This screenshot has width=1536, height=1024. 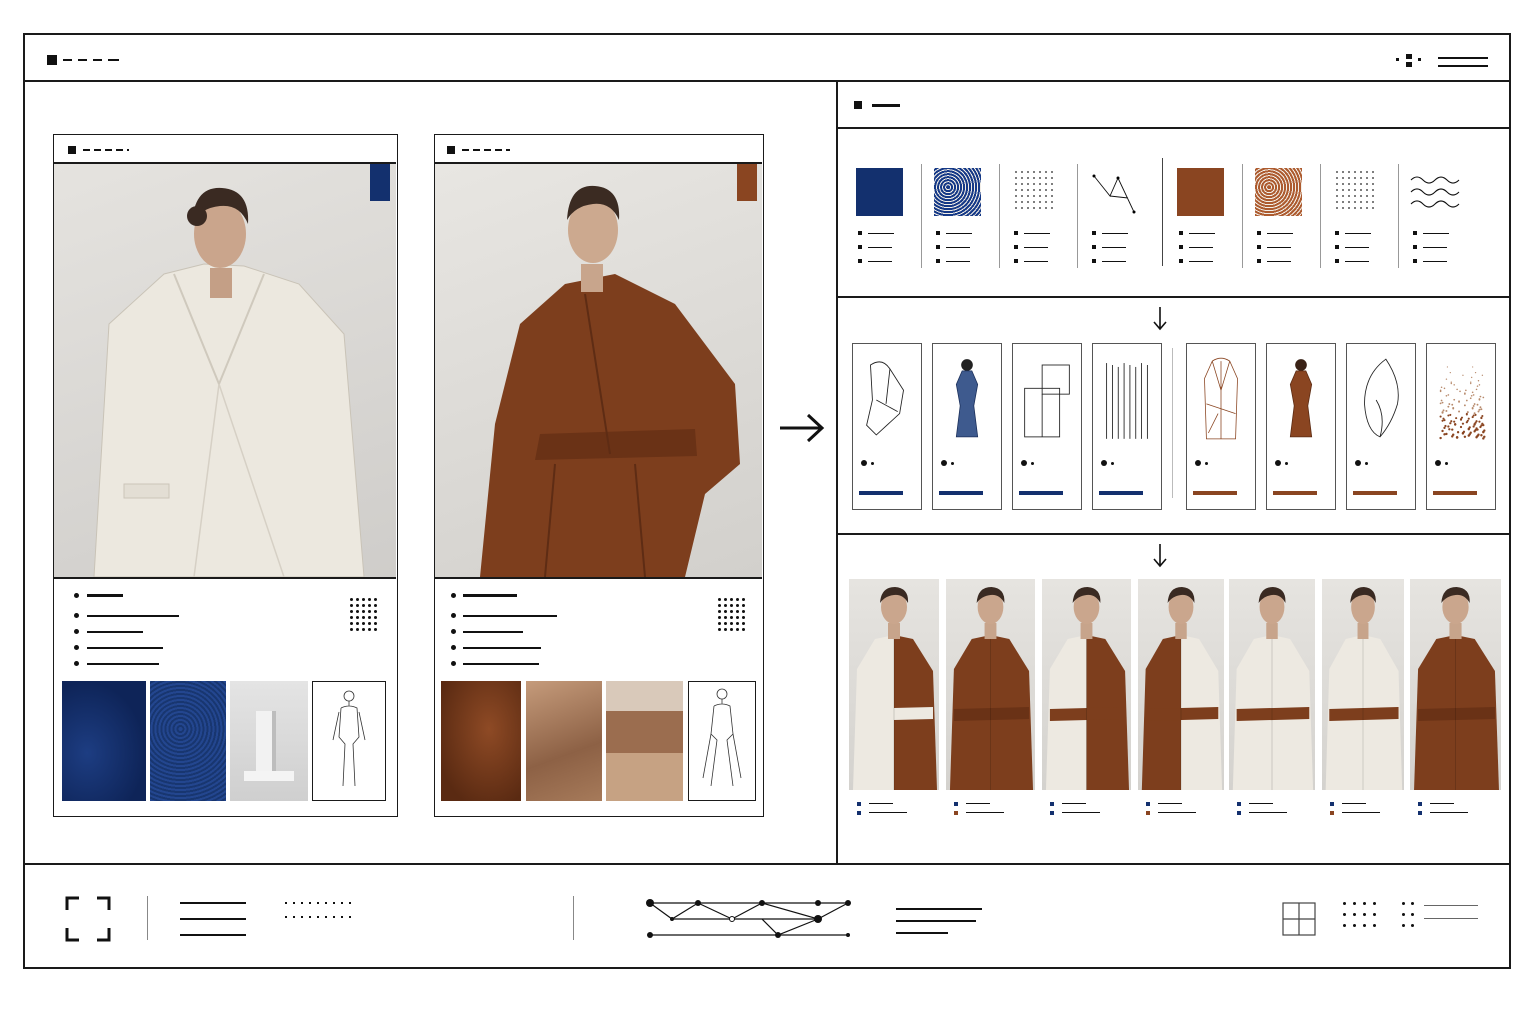 What do you see at coordinates (1174, 415) in the screenshot?
I see `design-elements-row` at bounding box center [1174, 415].